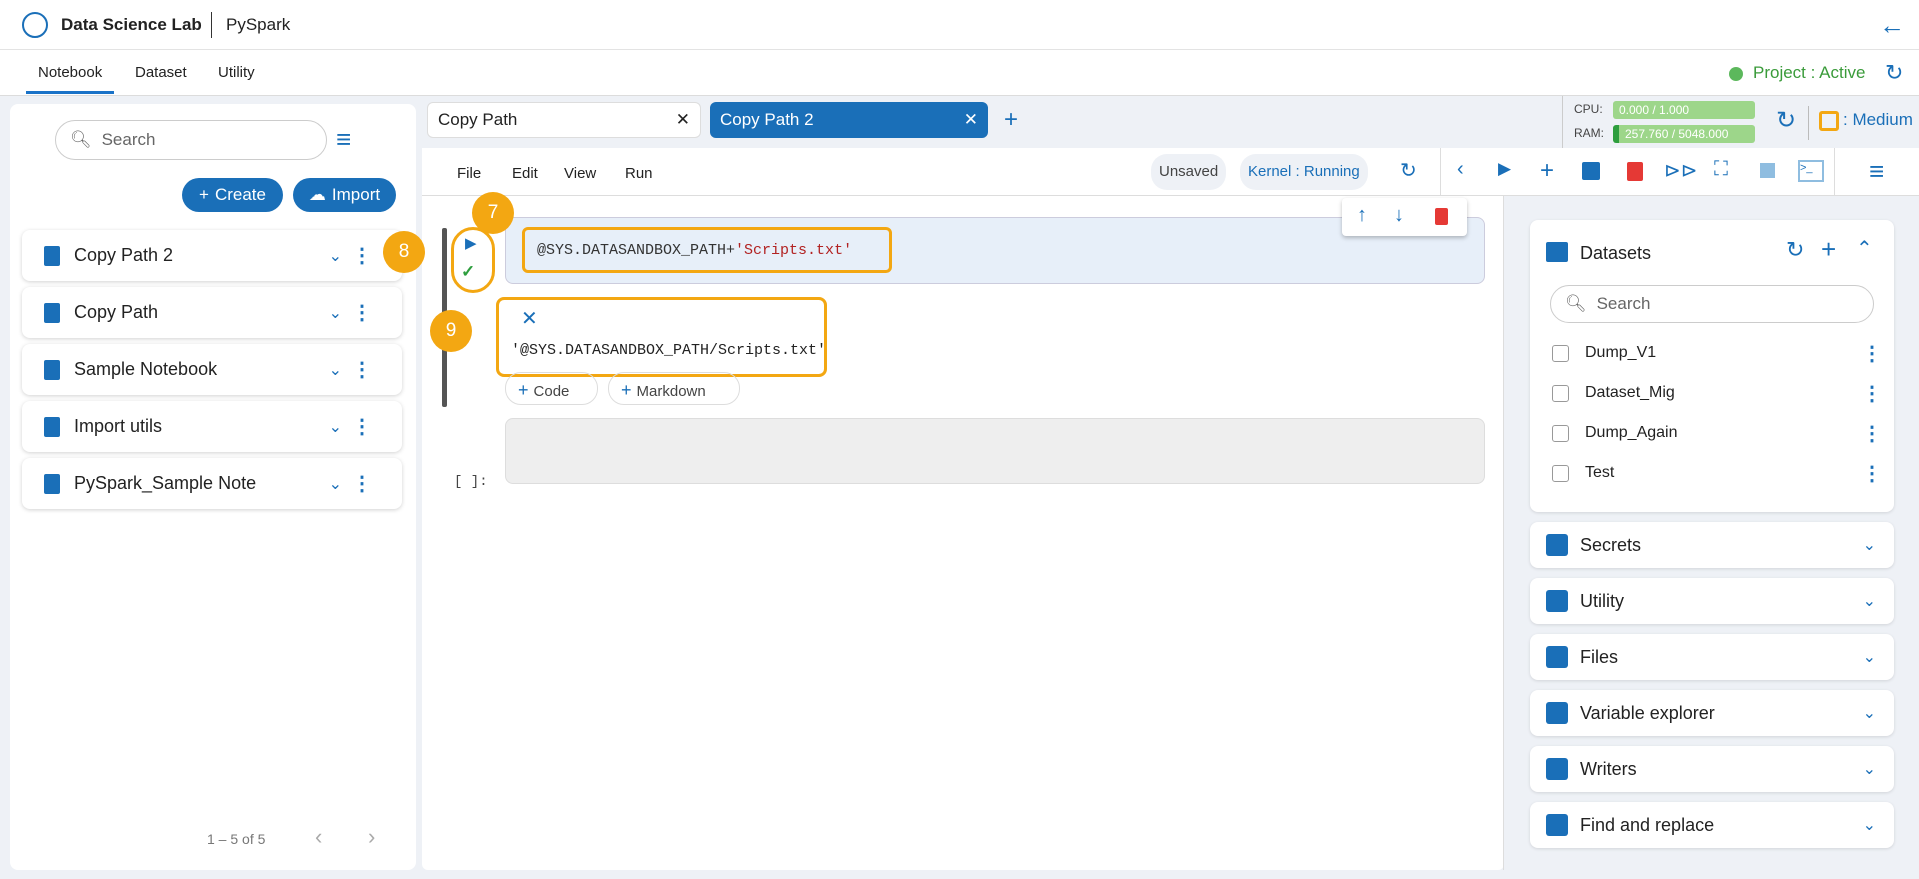 This screenshot has width=1919, height=879. Describe the element at coordinates (131, 24) in the screenshot. I see `app-title: Data Science Lab` at that location.